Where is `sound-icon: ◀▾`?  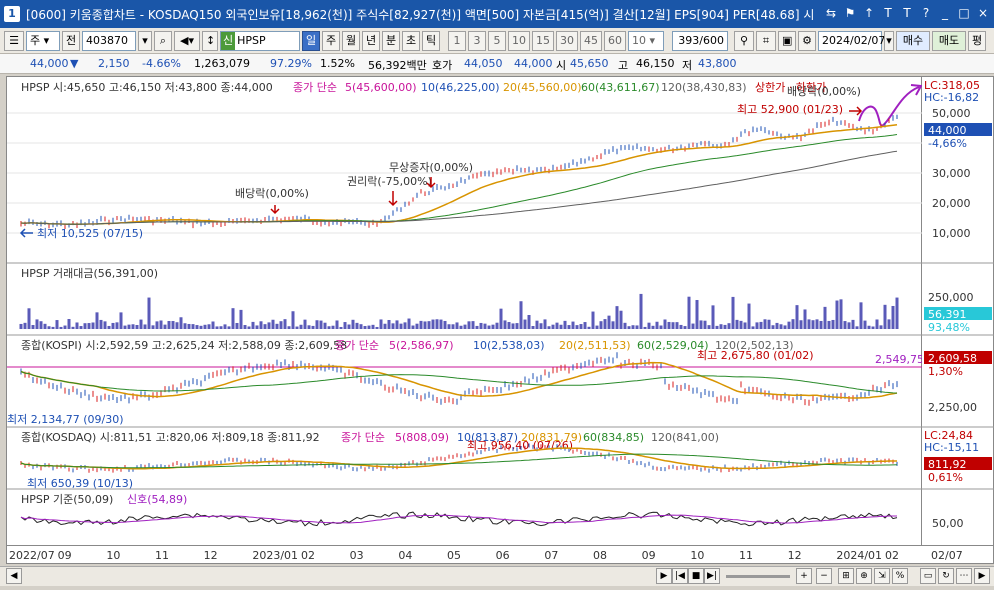 sound-icon: ◀▾ is located at coordinates (187, 40).